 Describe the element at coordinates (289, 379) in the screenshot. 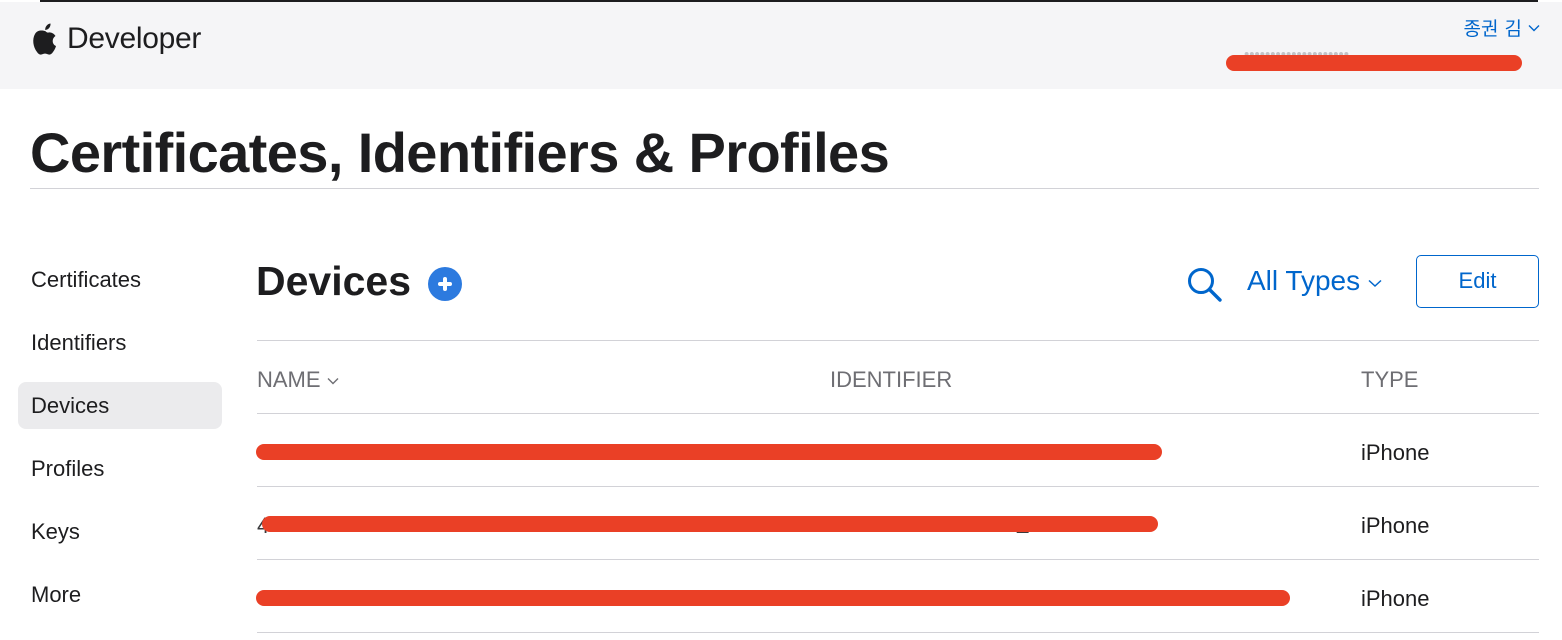

I see `column-header-name-label: NAME` at that location.